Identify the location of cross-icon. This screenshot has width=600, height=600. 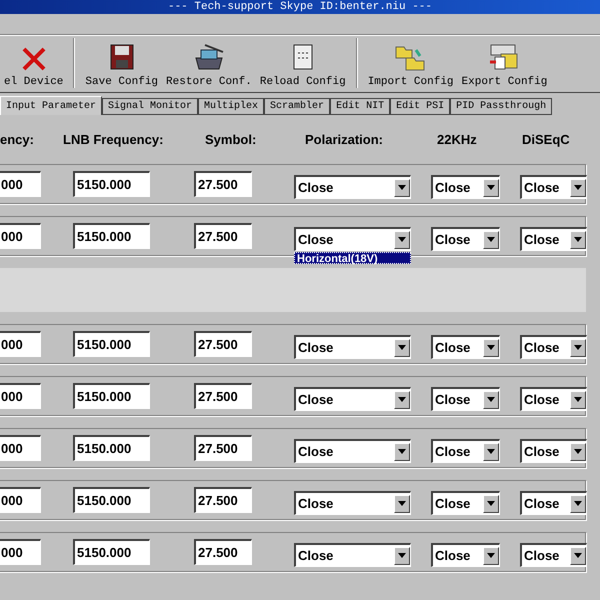
(33, 59).